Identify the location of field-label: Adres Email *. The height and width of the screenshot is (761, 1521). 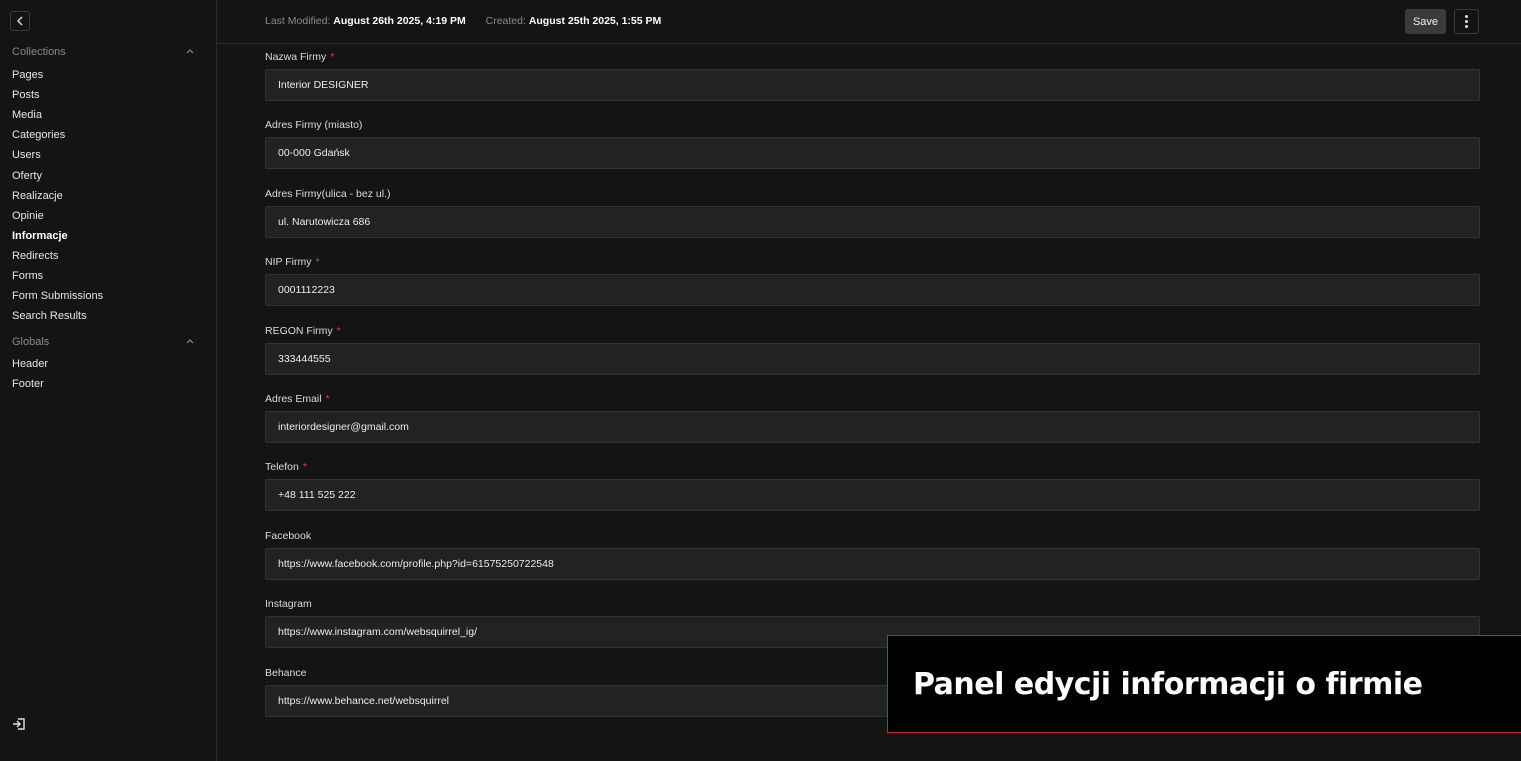
(297, 399).